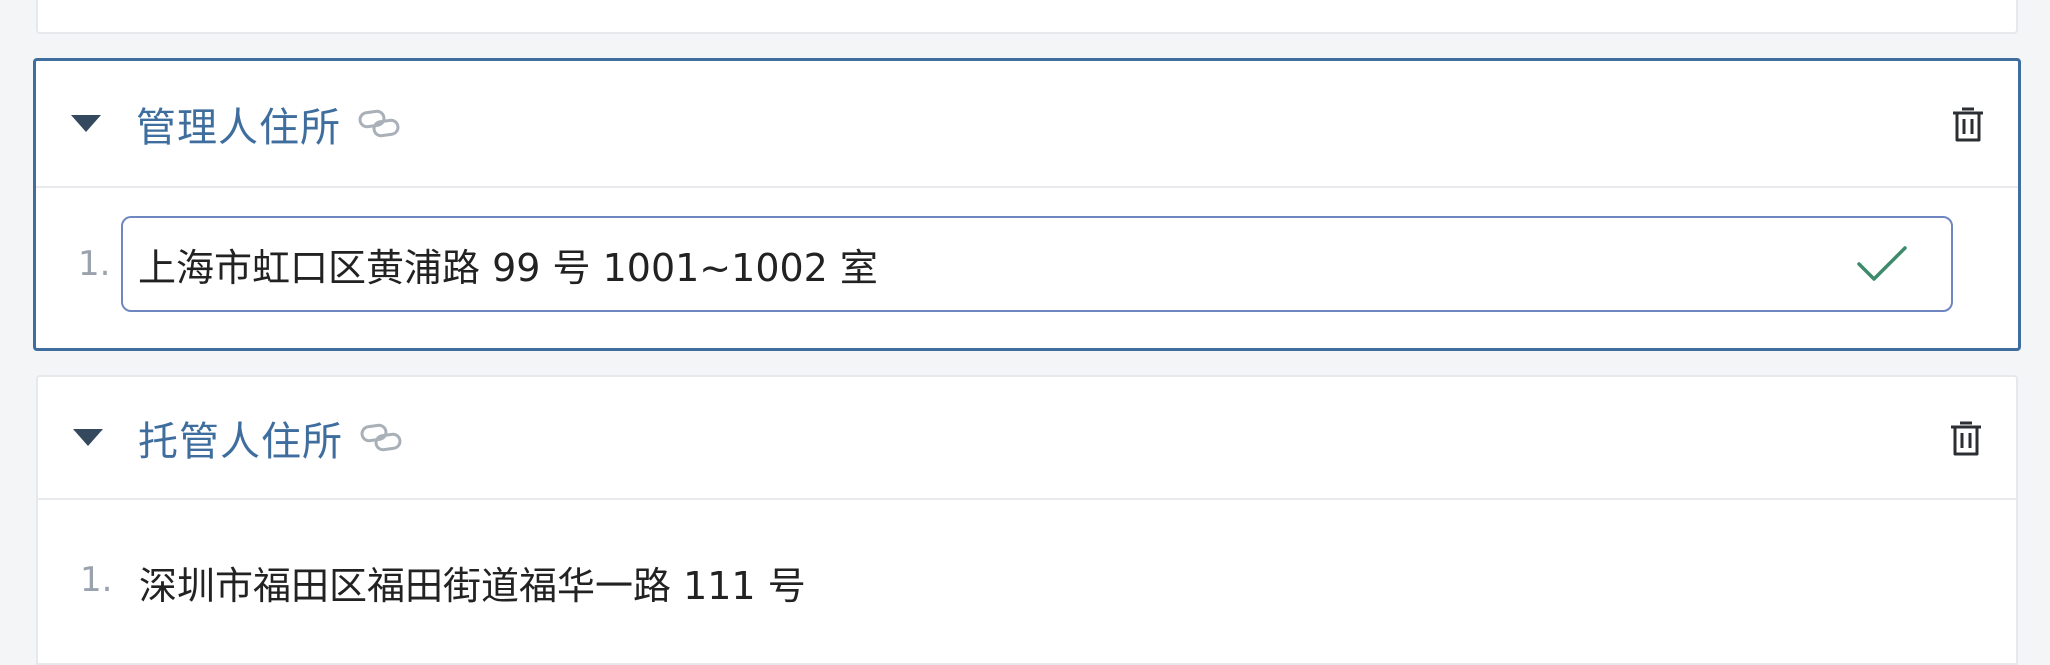  I want to click on address-input: 上海市虹口区黄浦路 99 号 1001~1002 室, so click(1037, 264).